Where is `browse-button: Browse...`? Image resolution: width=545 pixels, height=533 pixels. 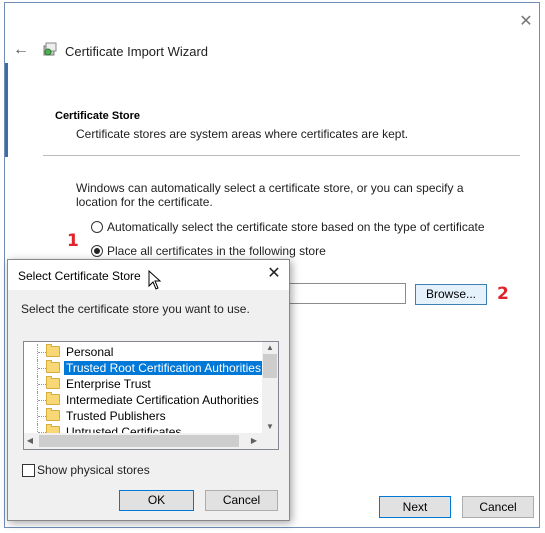 browse-button: Browse... is located at coordinates (451, 294).